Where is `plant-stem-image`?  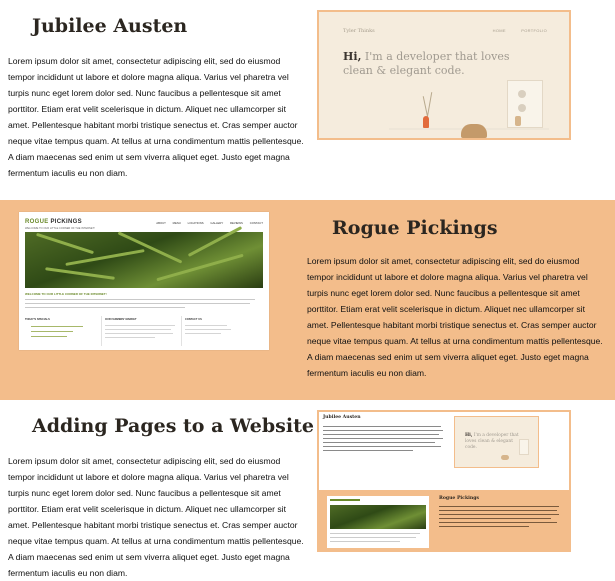
plant-stem-image is located at coordinates (429, 105).